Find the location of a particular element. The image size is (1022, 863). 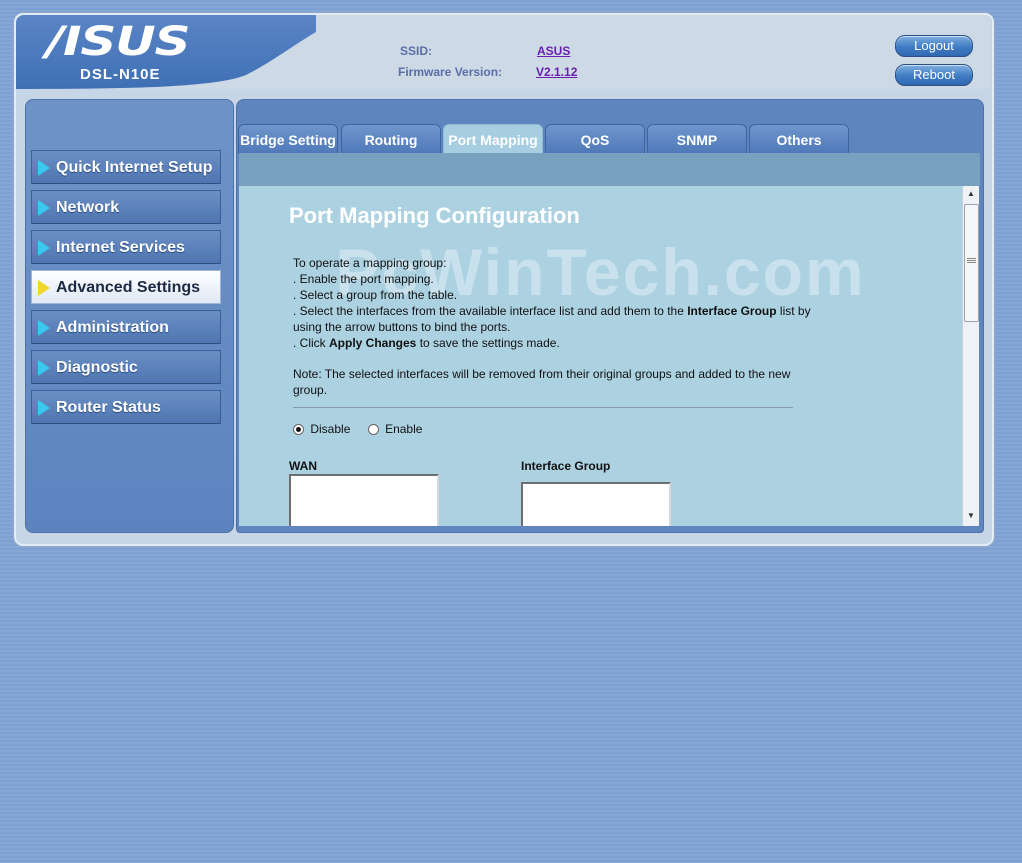

sidebar-item-label: Router Status is located at coordinates (108, 407).